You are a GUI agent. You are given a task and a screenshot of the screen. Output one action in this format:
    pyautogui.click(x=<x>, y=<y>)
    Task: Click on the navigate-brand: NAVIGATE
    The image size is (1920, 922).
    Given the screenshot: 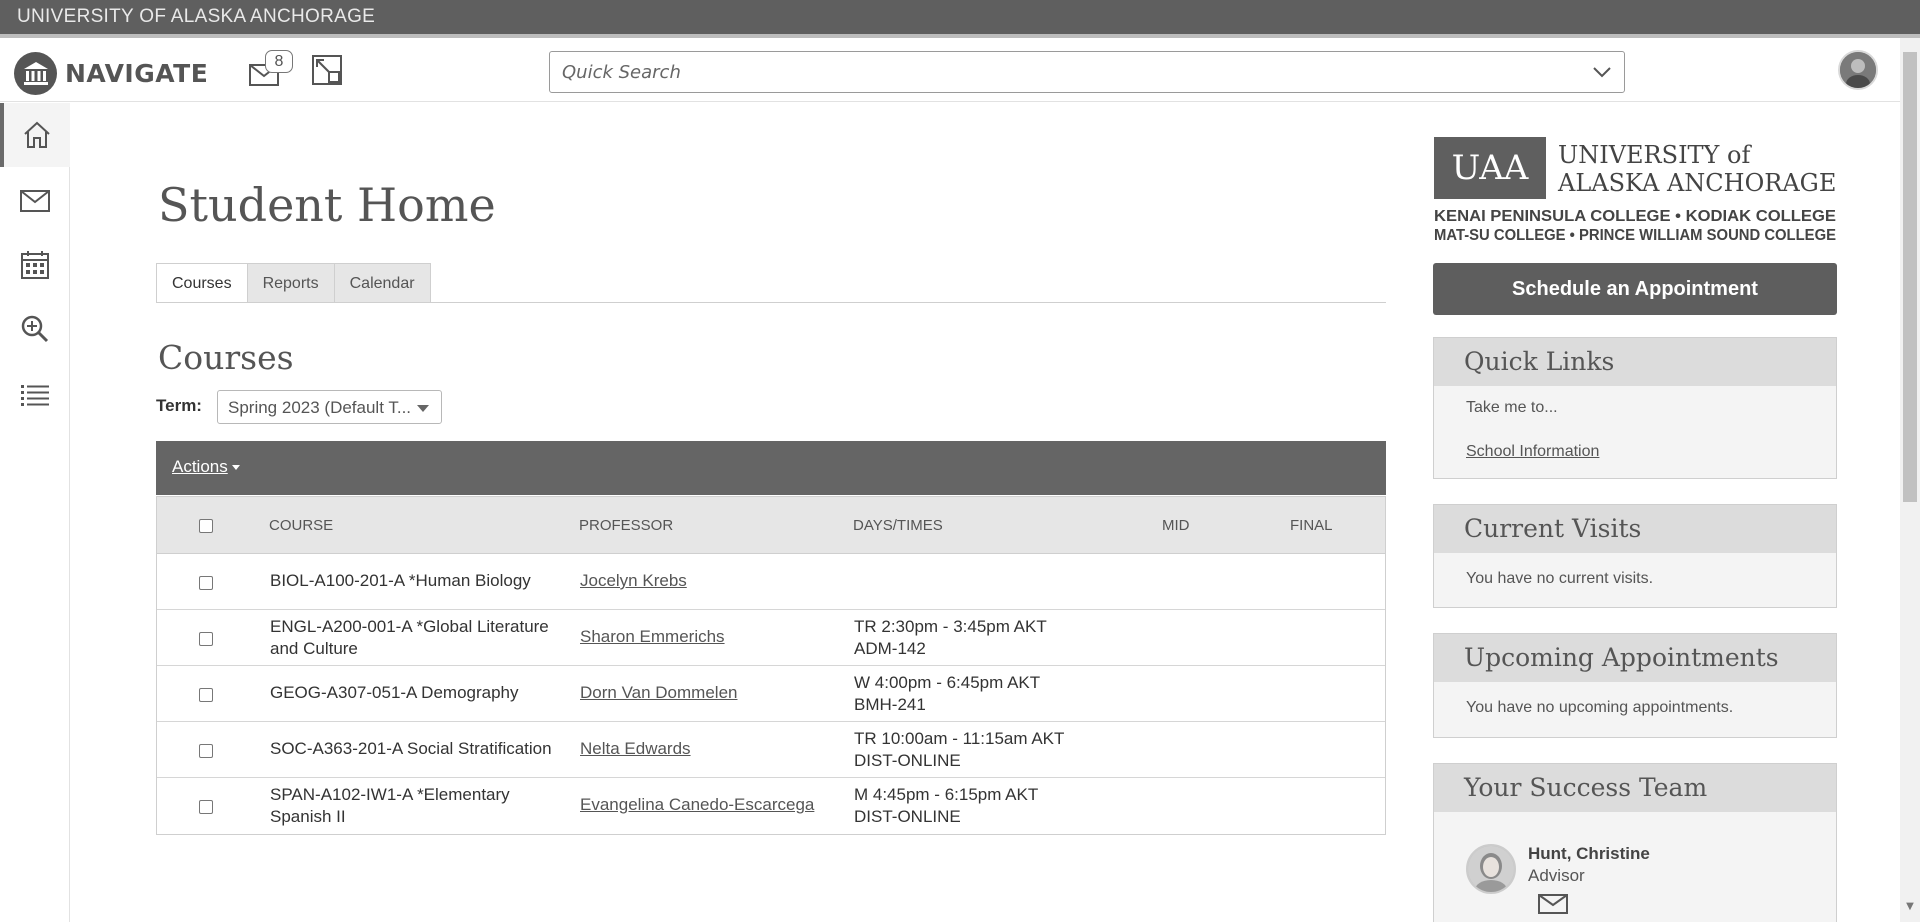 What is the action you would take?
    pyautogui.click(x=111, y=73)
    